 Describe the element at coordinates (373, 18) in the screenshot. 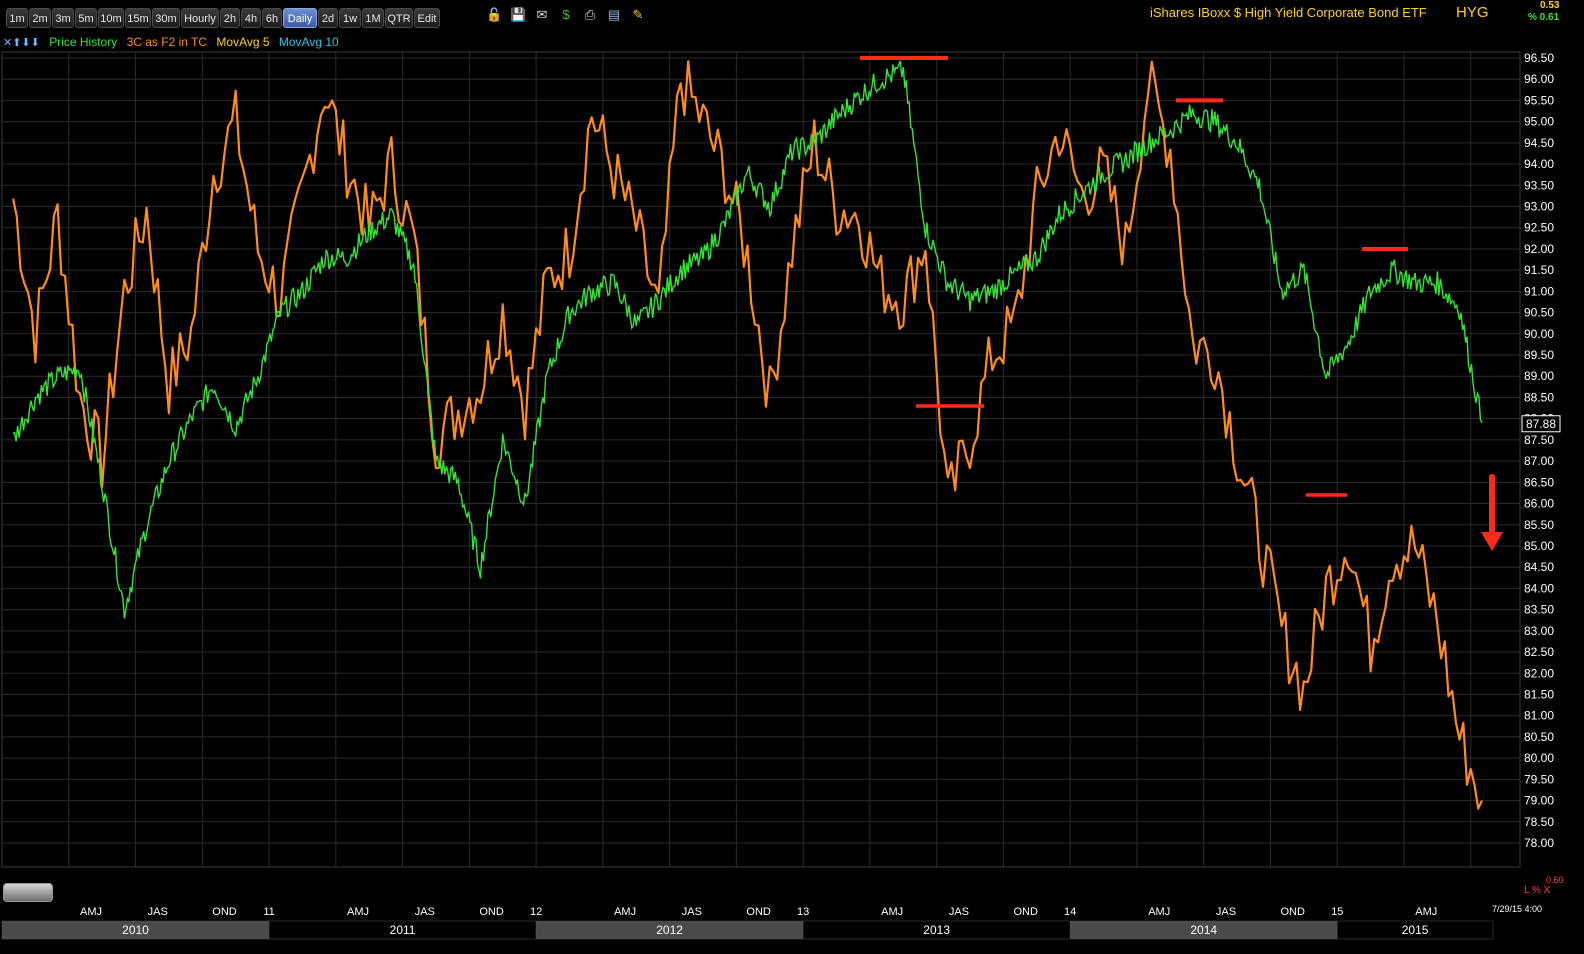

I see `timeframe-1m-button: 1M` at that location.